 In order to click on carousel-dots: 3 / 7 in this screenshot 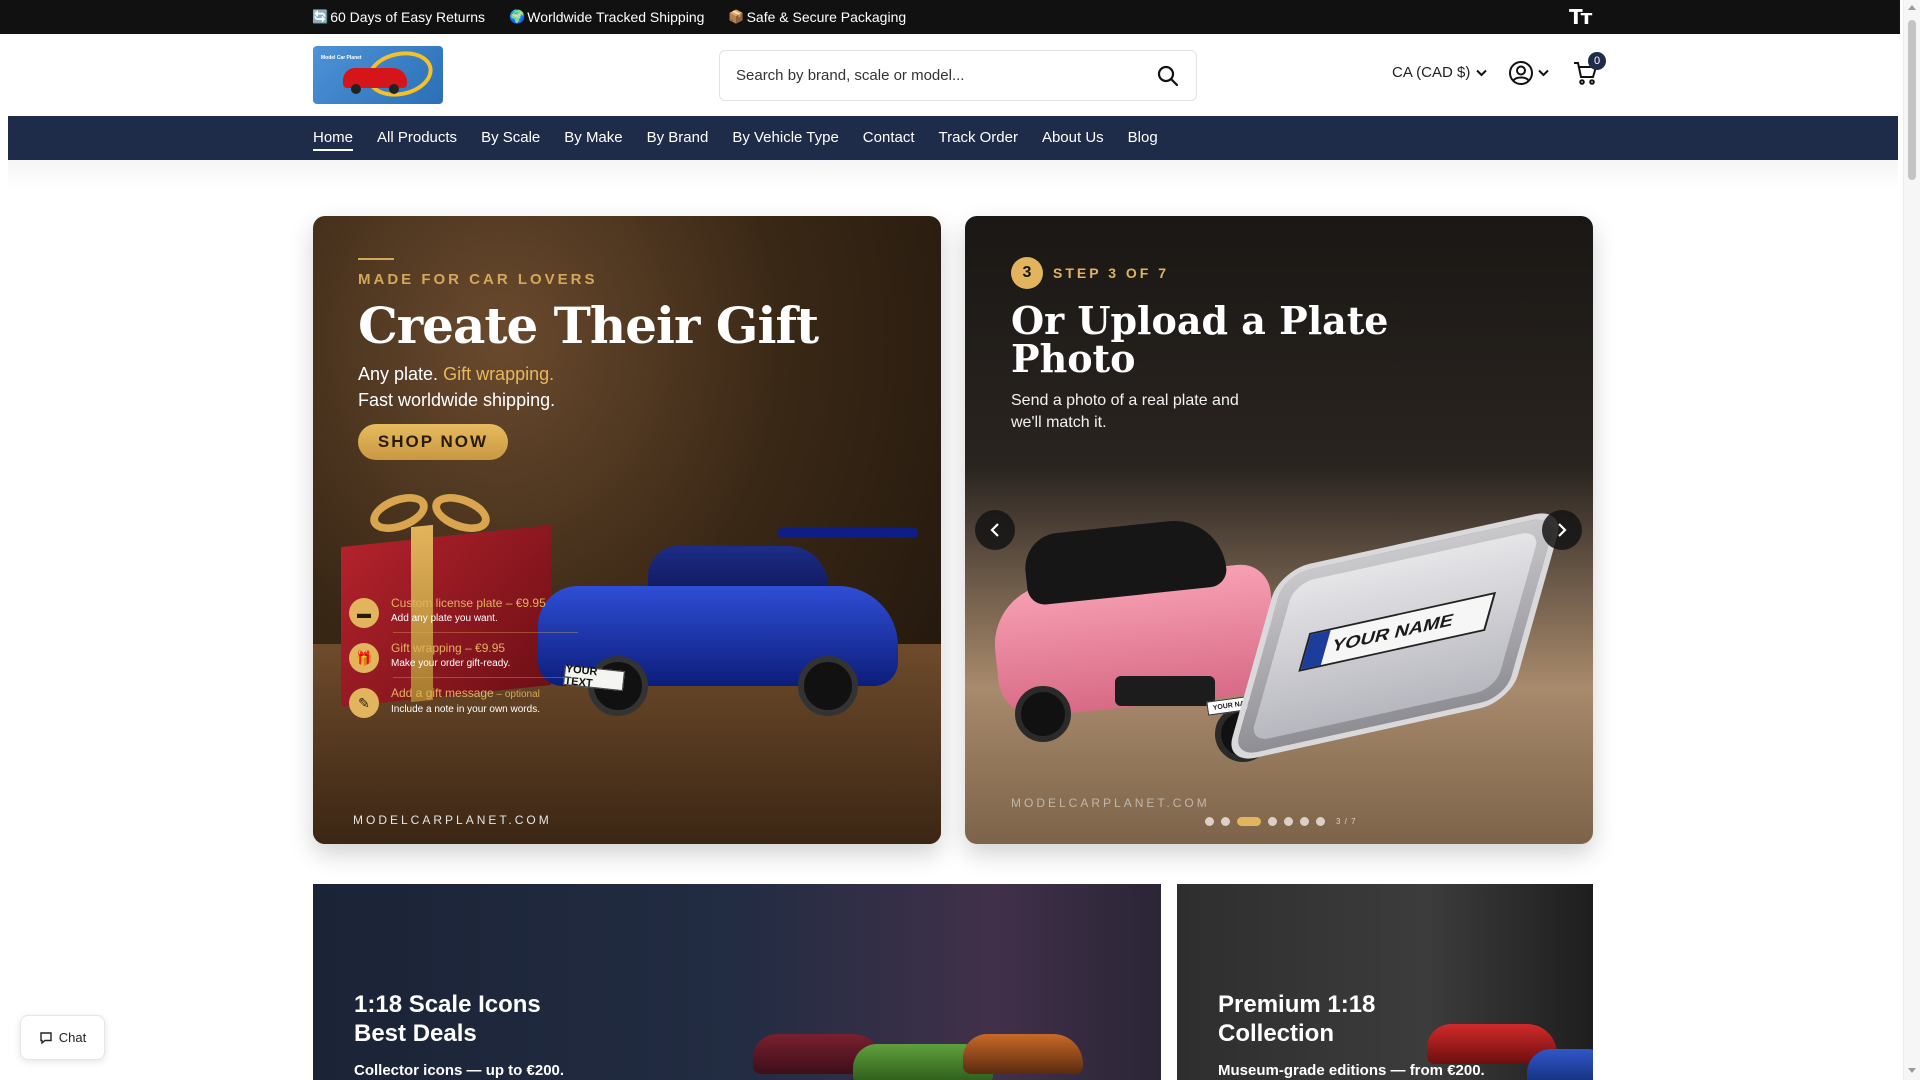, I will do `click(1281, 821)`.